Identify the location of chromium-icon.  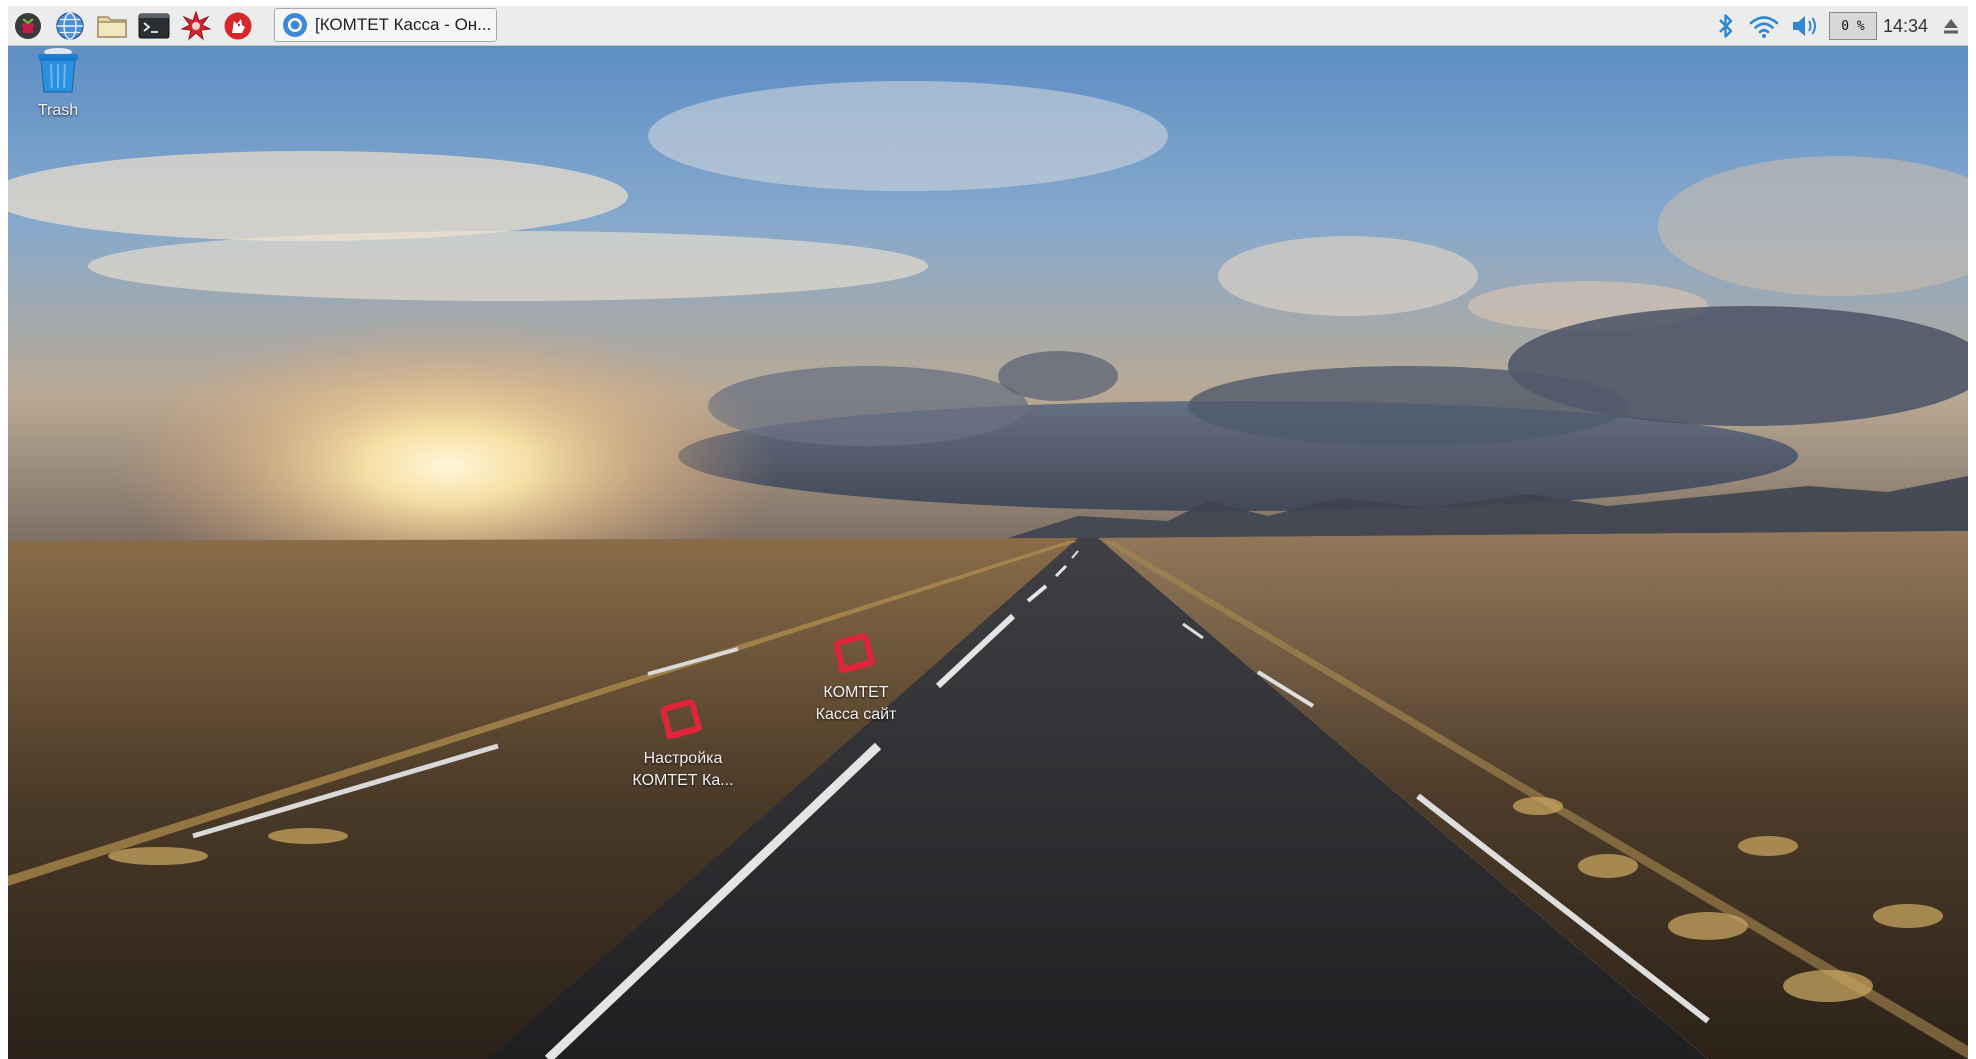
(295, 25).